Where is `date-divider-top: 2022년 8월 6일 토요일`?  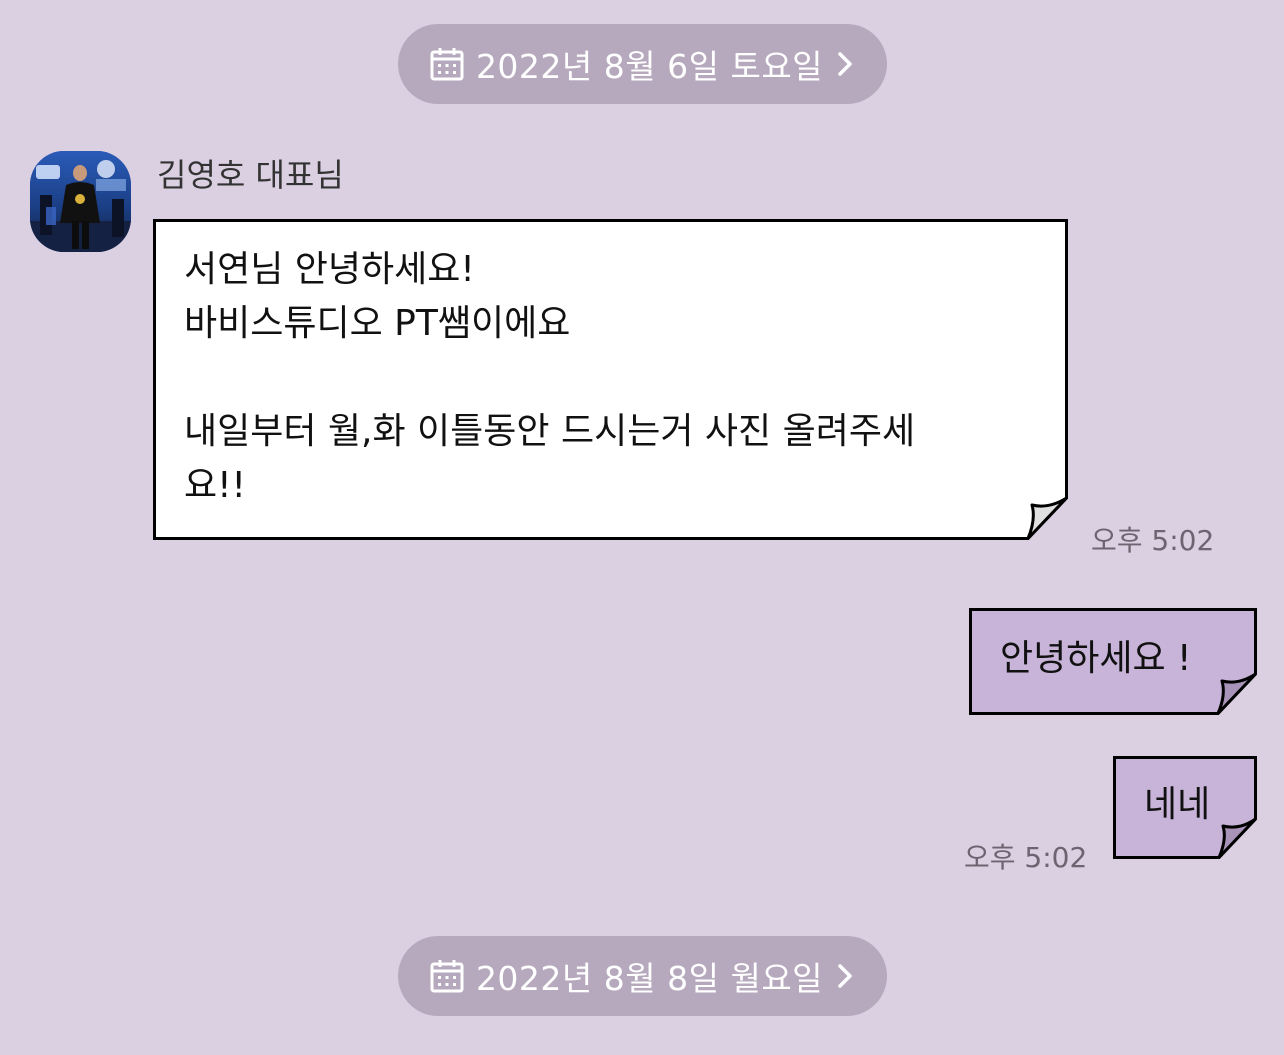 date-divider-top: 2022년 8월 6일 토요일 is located at coordinates (642, 64).